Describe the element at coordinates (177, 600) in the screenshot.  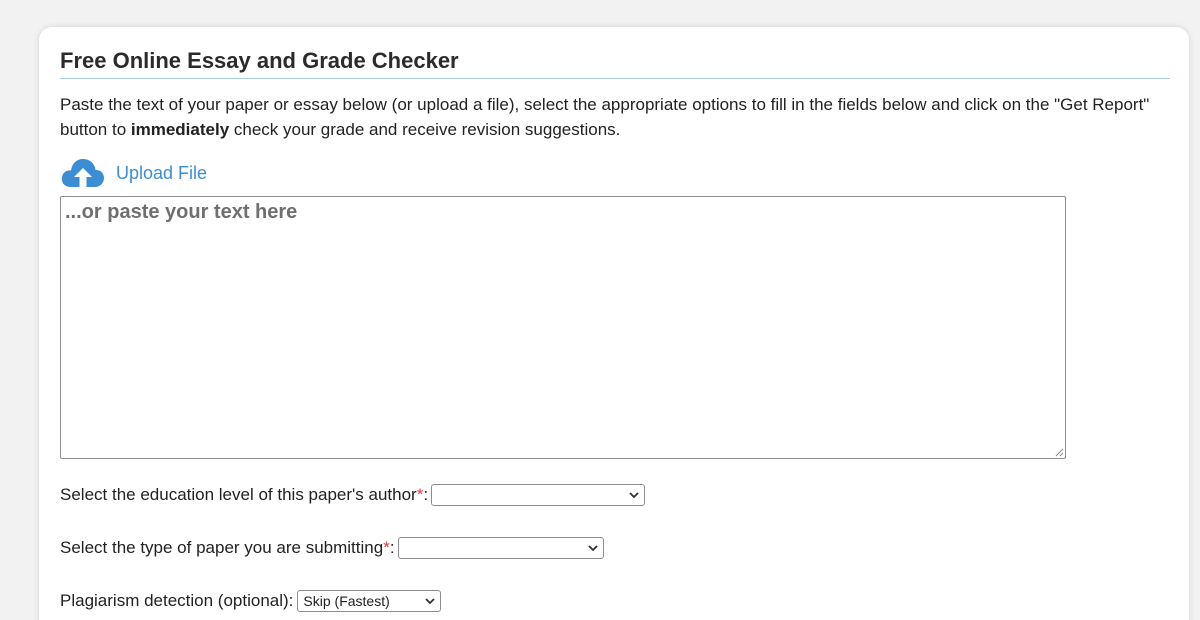
I see `plagiarism-label: Plagiarism detection (optional):` at that location.